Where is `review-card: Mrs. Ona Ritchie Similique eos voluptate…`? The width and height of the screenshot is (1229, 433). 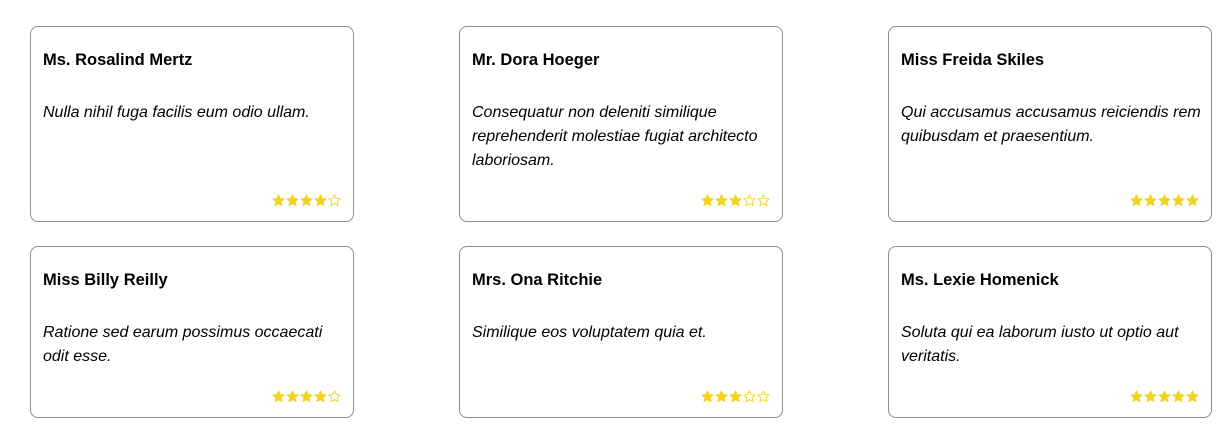 review-card: Mrs. Ona Ritchie Similique eos voluptate… is located at coordinates (621, 332).